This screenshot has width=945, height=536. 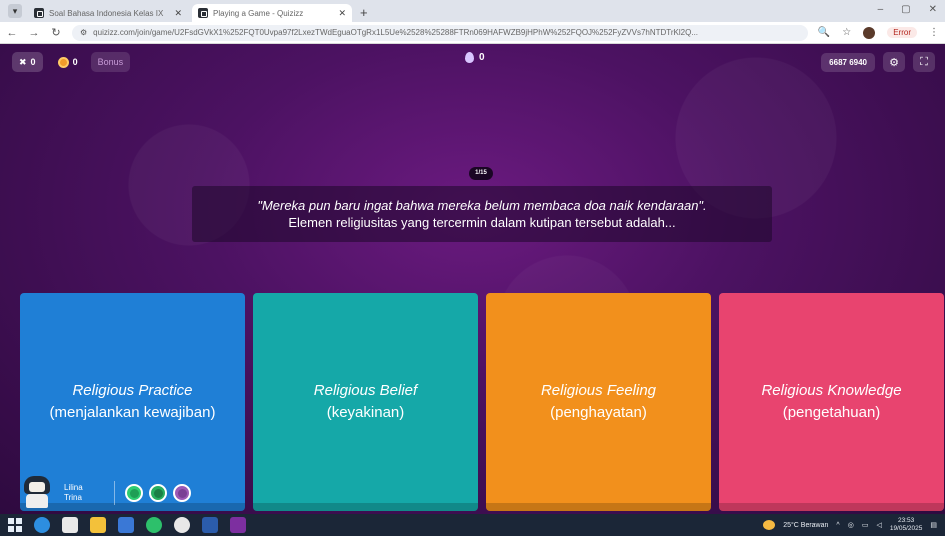 What do you see at coordinates (475, 57) in the screenshot?
I see `score-indicator: 0` at bounding box center [475, 57].